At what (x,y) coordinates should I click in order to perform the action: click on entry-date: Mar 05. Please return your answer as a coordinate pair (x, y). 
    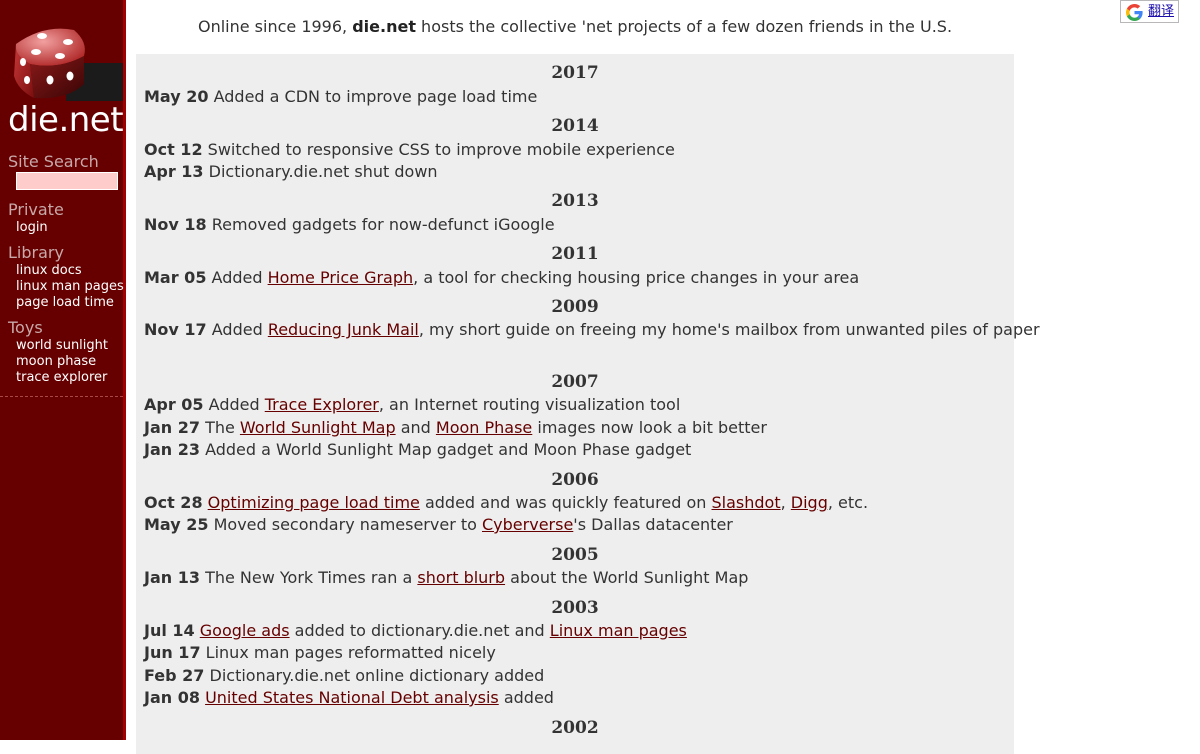
    Looking at the image, I should click on (175, 277).